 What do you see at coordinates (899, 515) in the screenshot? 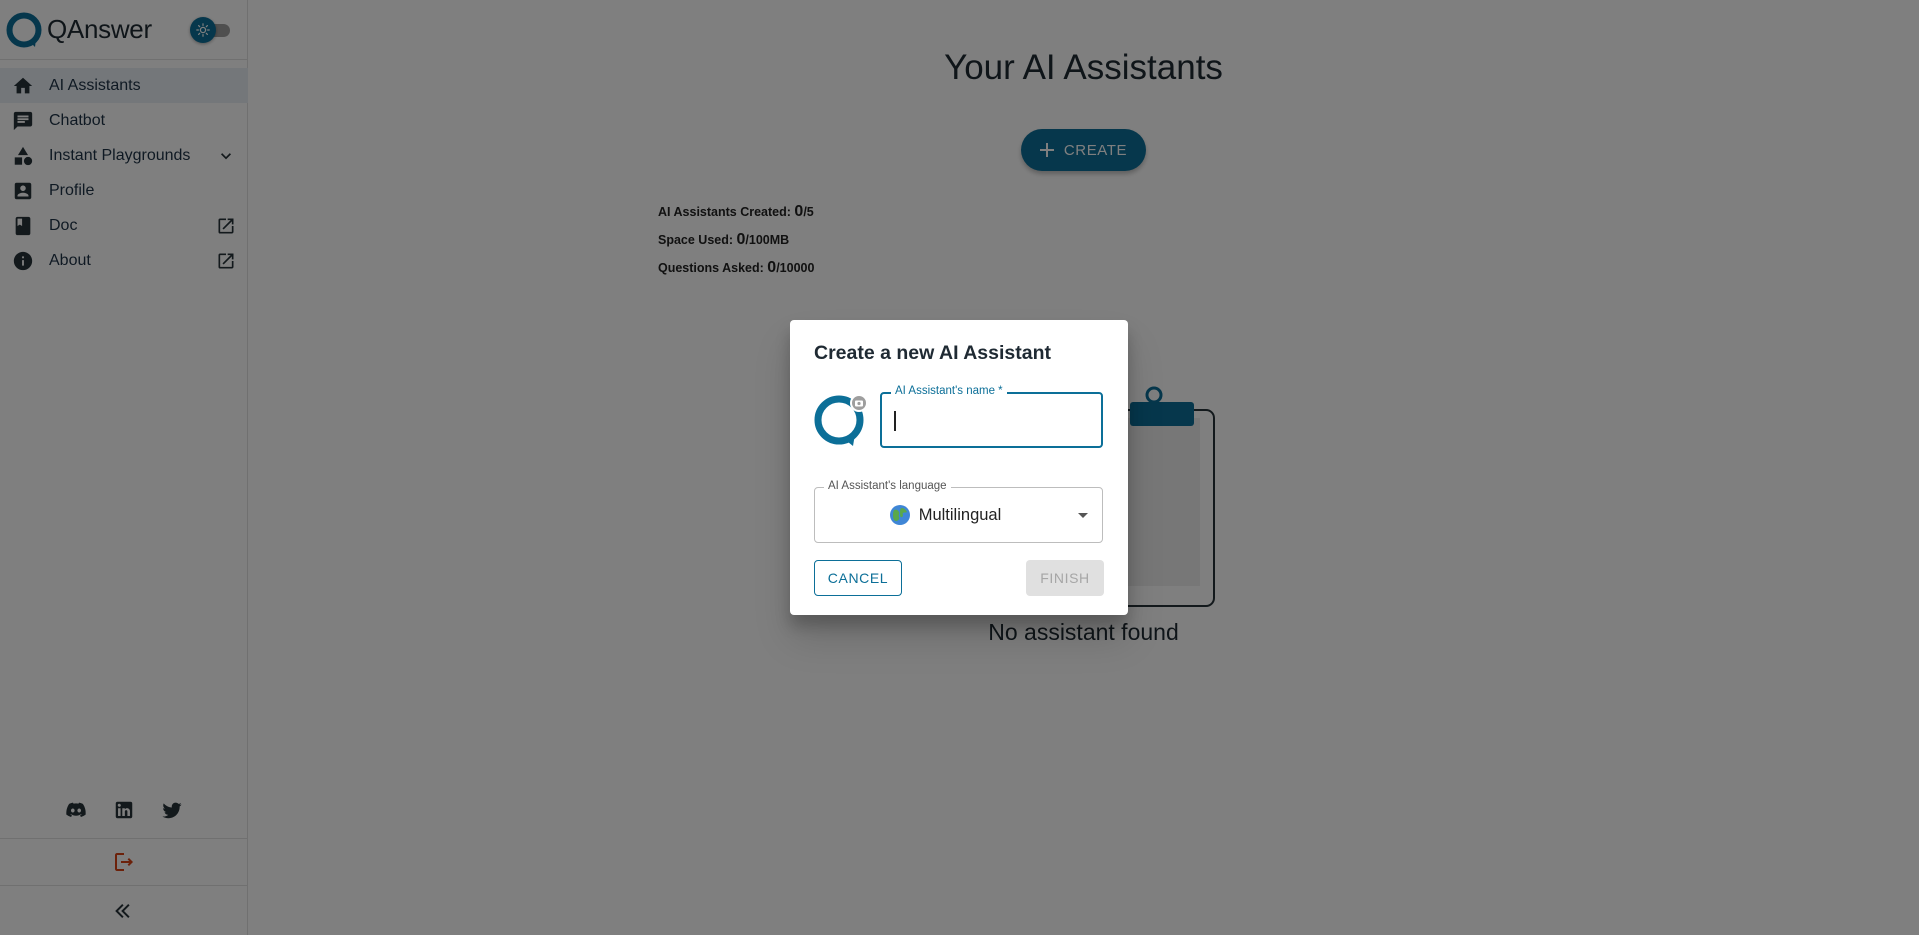
I see `globe-icon` at bounding box center [899, 515].